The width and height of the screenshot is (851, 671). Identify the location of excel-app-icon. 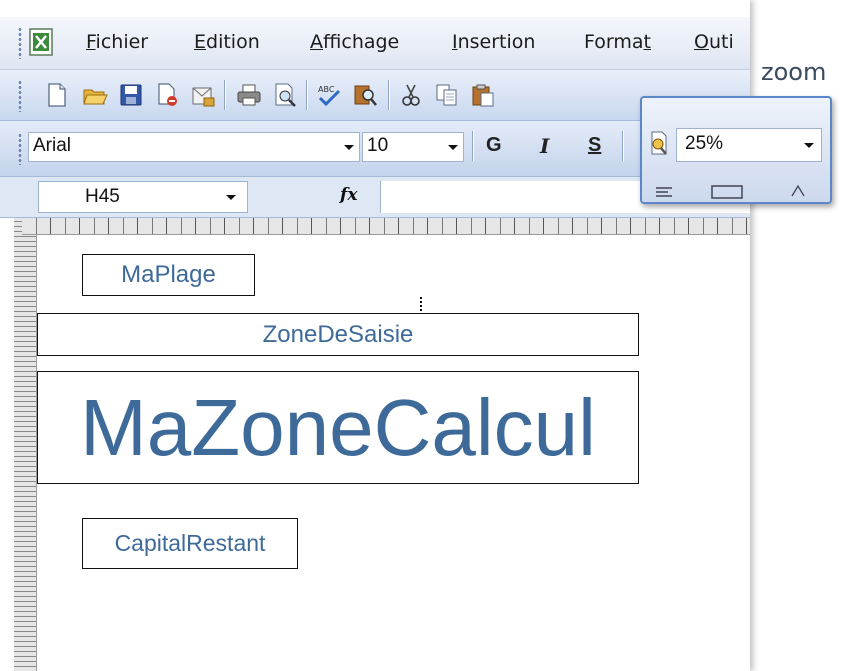
(42, 42).